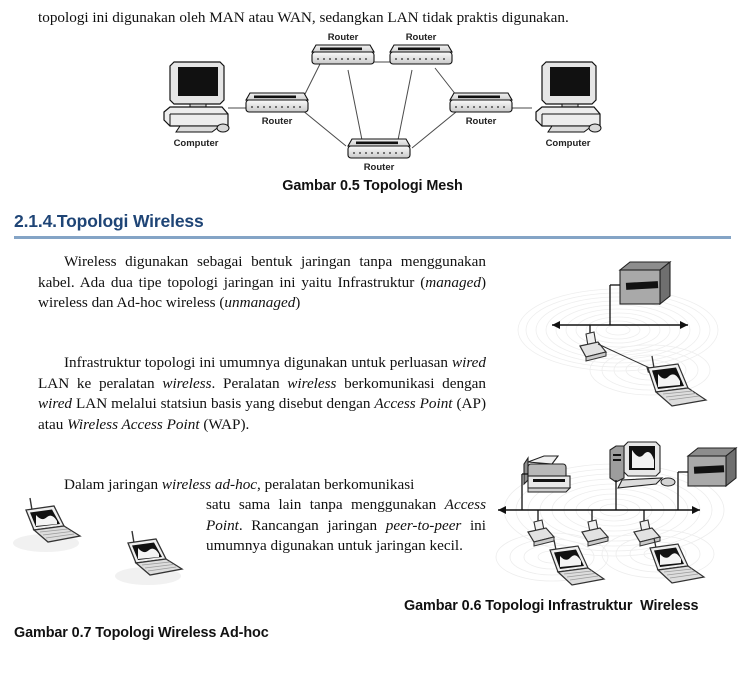 The width and height of the screenshot is (745, 677). What do you see at coordinates (642, 465) in the screenshot?
I see `desktop-computer-icon` at bounding box center [642, 465].